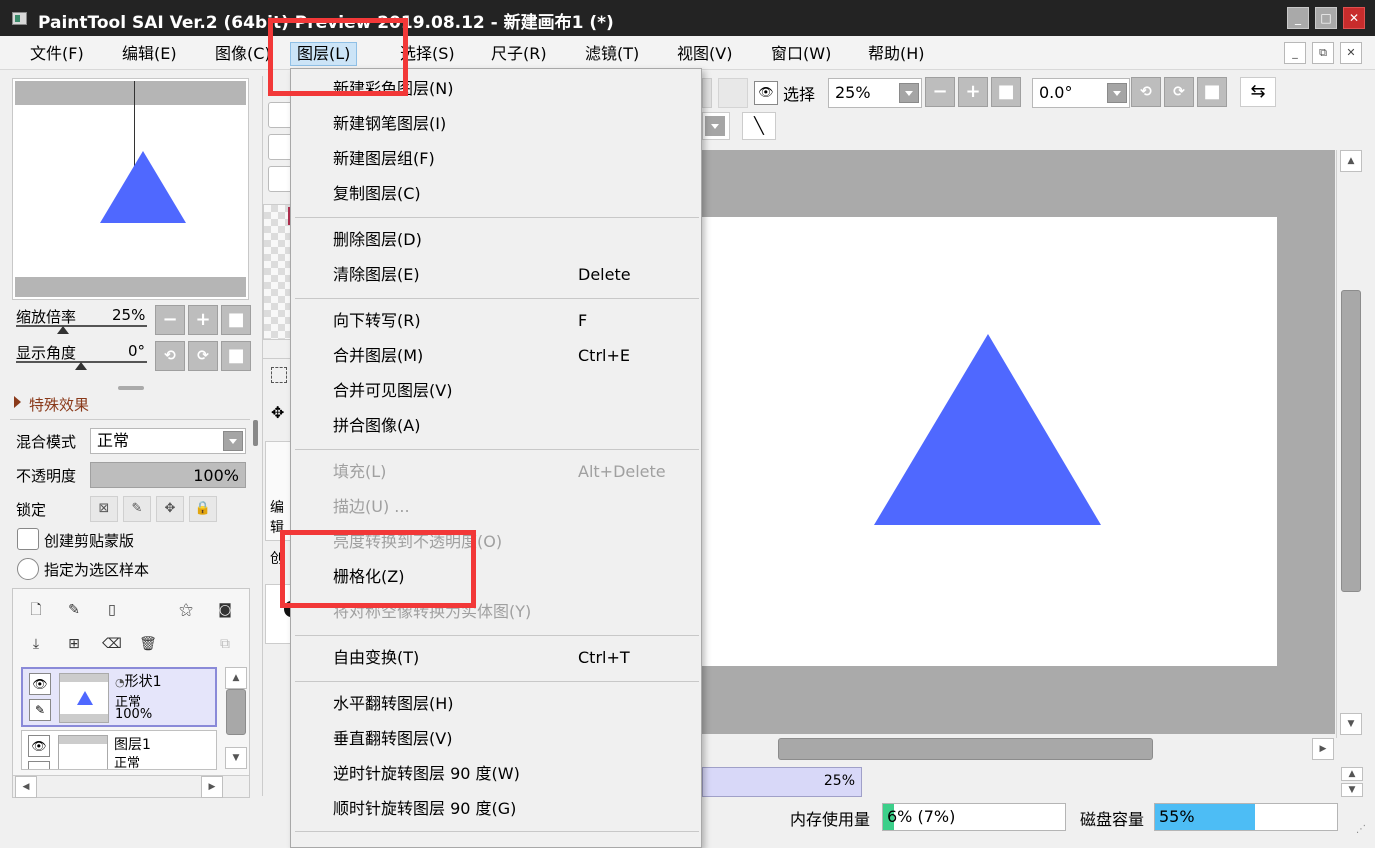  What do you see at coordinates (277, 412) in the screenshot?
I see `move-tool-icon: ✥` at bounding box center [277, 412].